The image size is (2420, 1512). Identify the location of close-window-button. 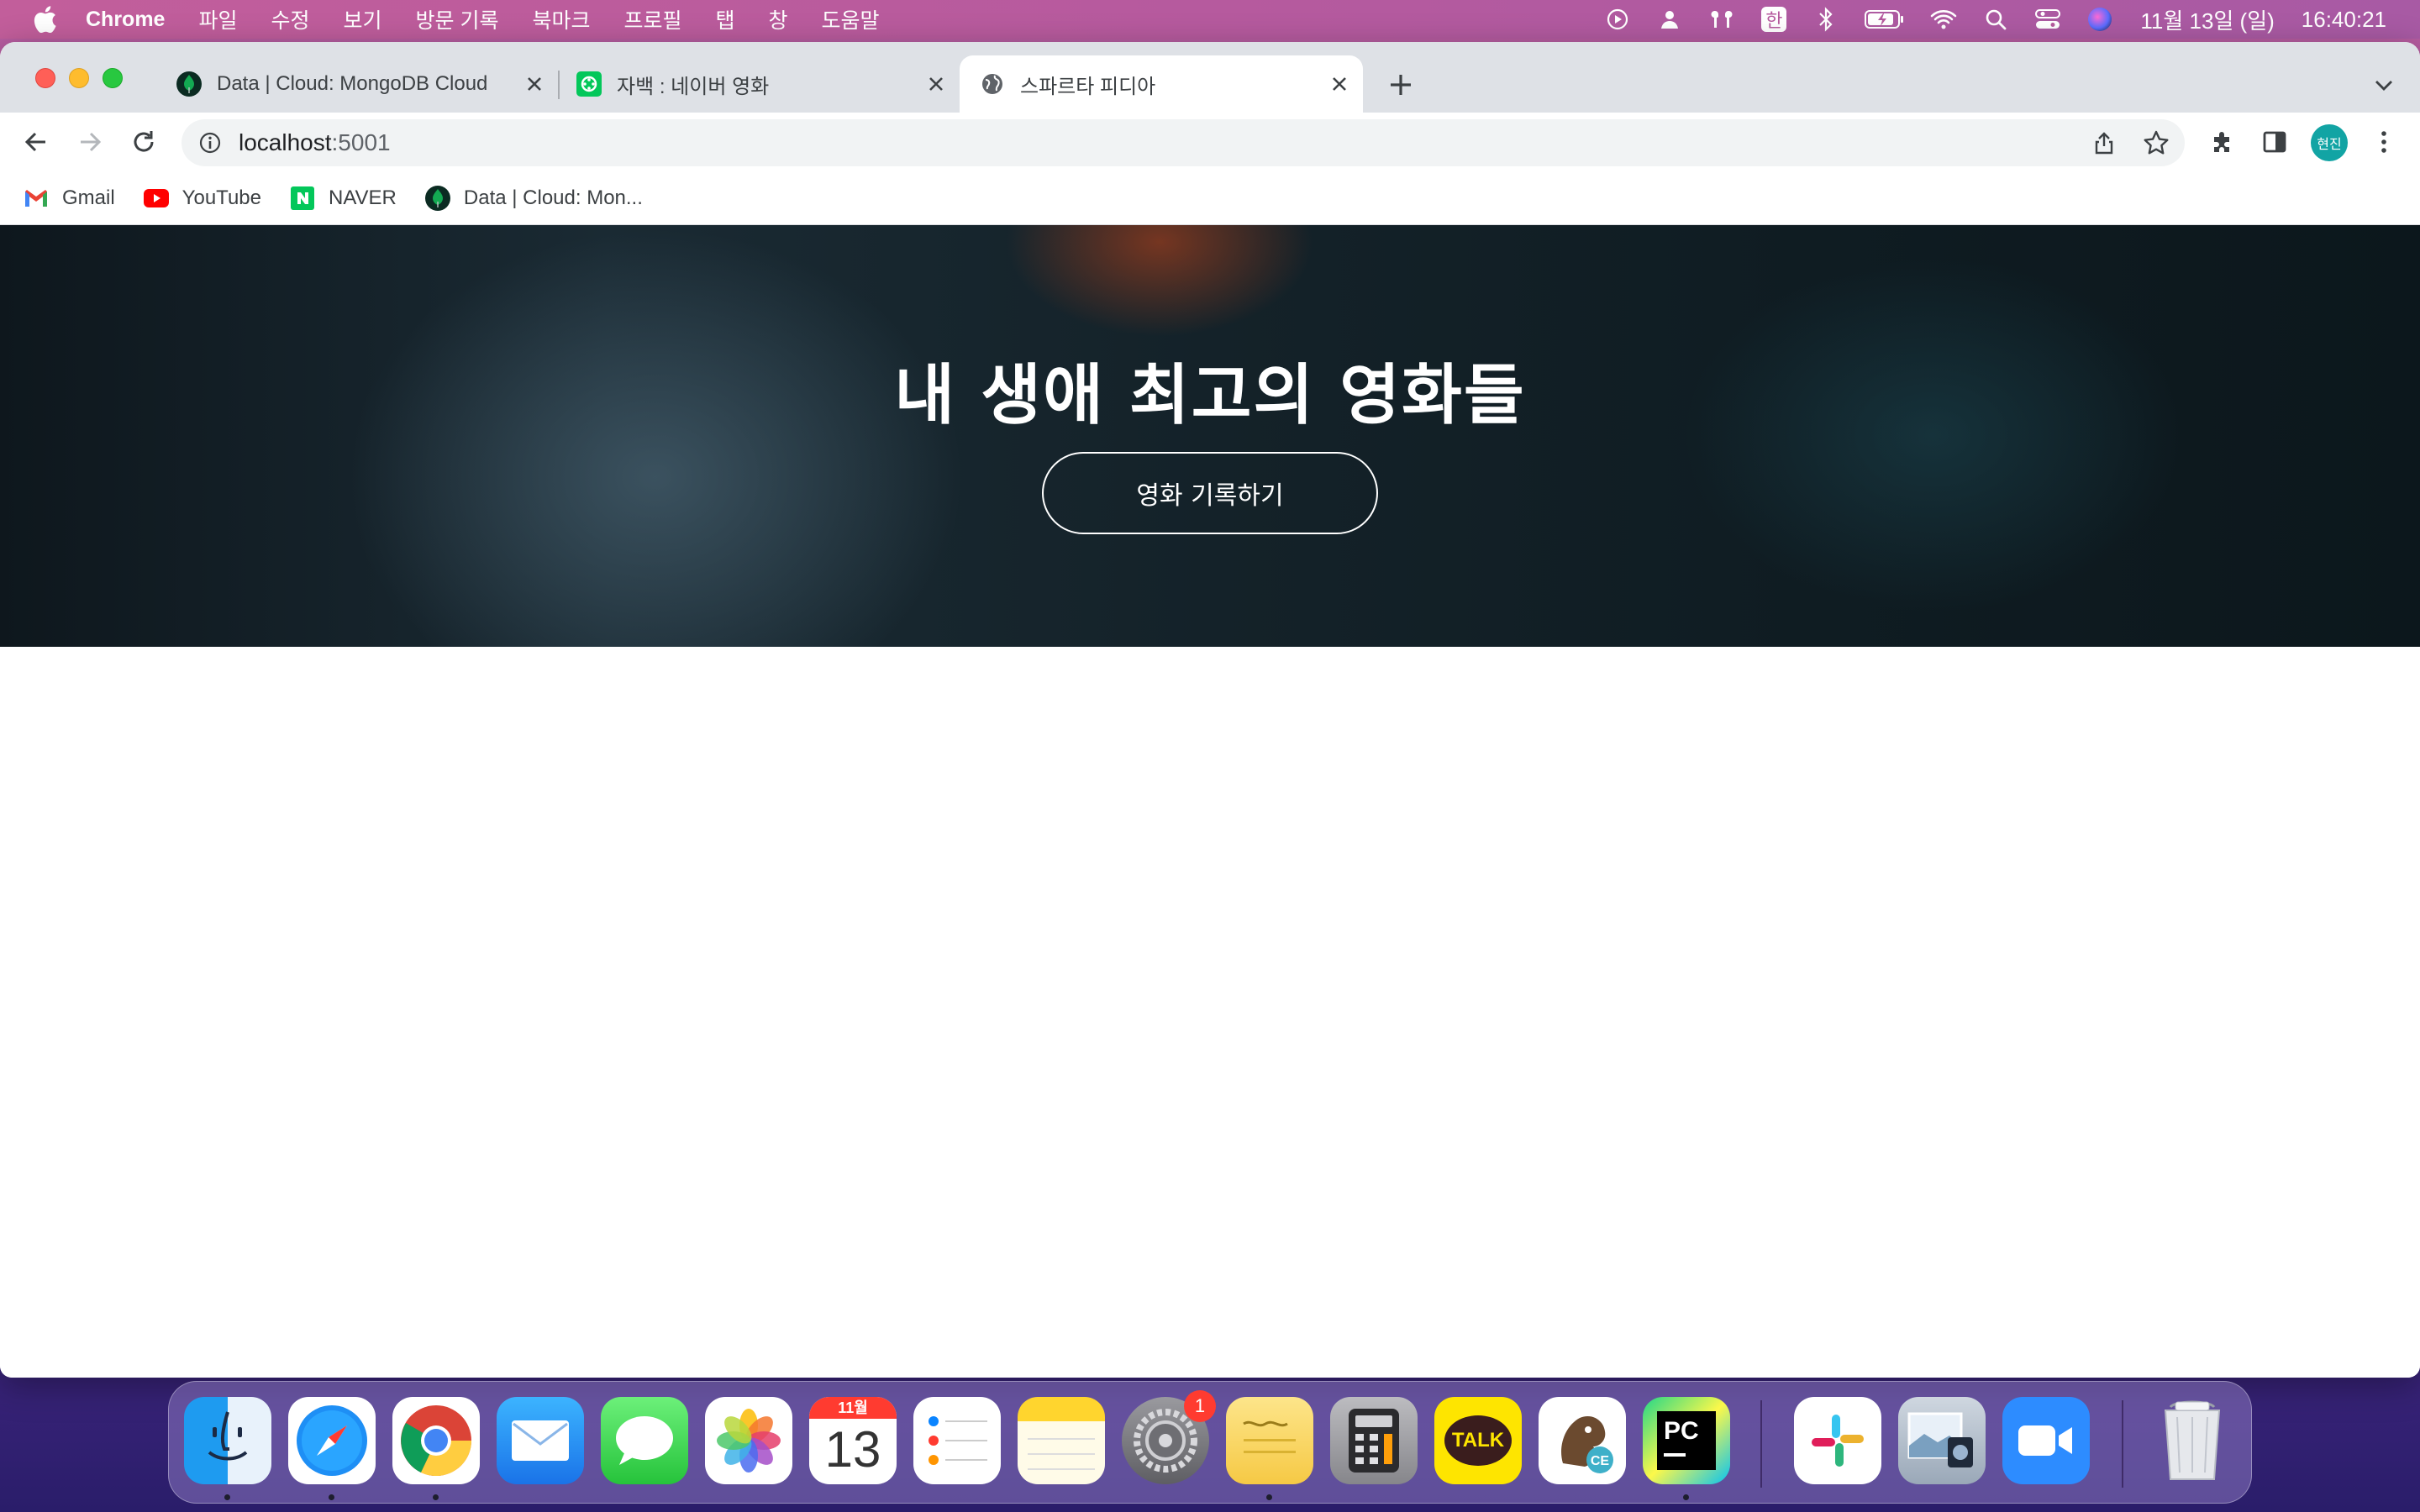
(45, 78).